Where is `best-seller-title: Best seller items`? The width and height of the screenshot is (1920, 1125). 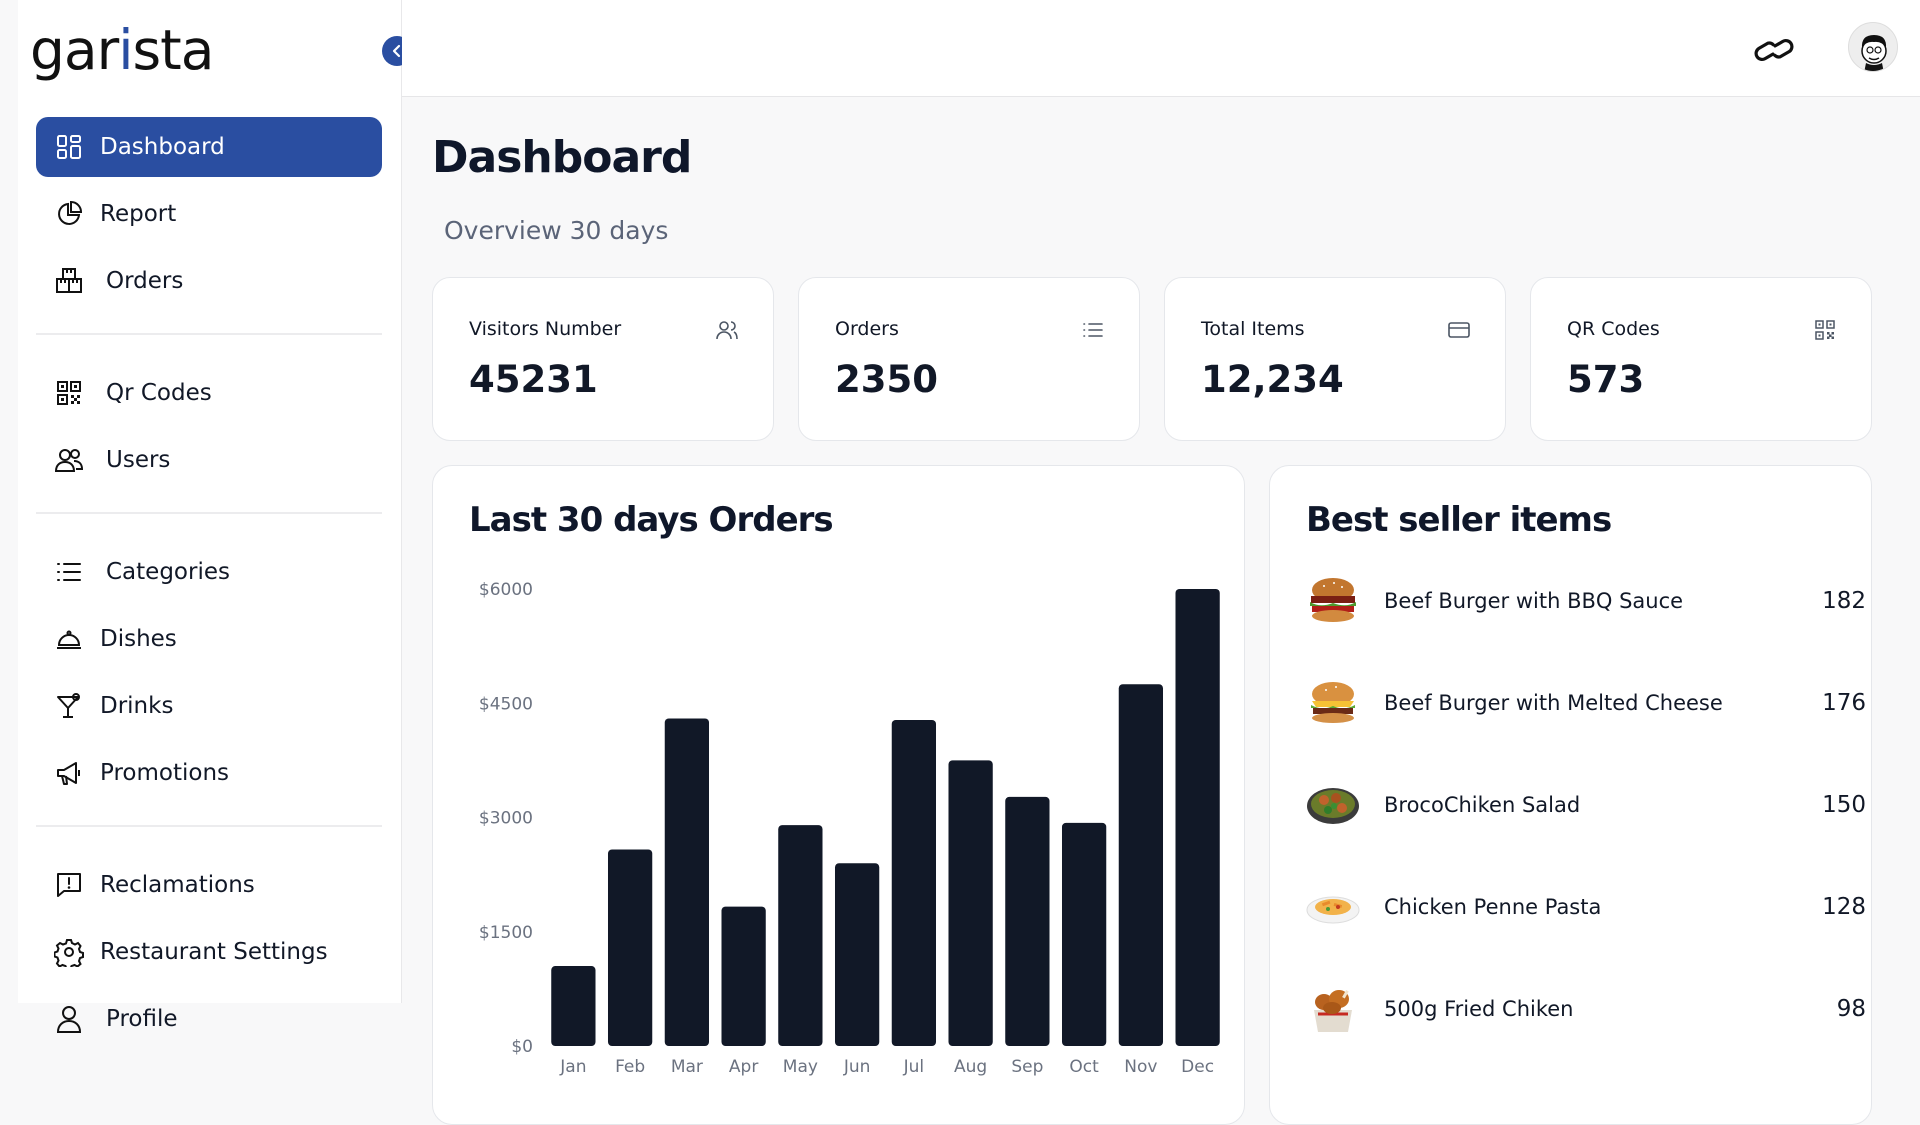
best-seller-title: Best seller items is located at coordinates (1459, 520).